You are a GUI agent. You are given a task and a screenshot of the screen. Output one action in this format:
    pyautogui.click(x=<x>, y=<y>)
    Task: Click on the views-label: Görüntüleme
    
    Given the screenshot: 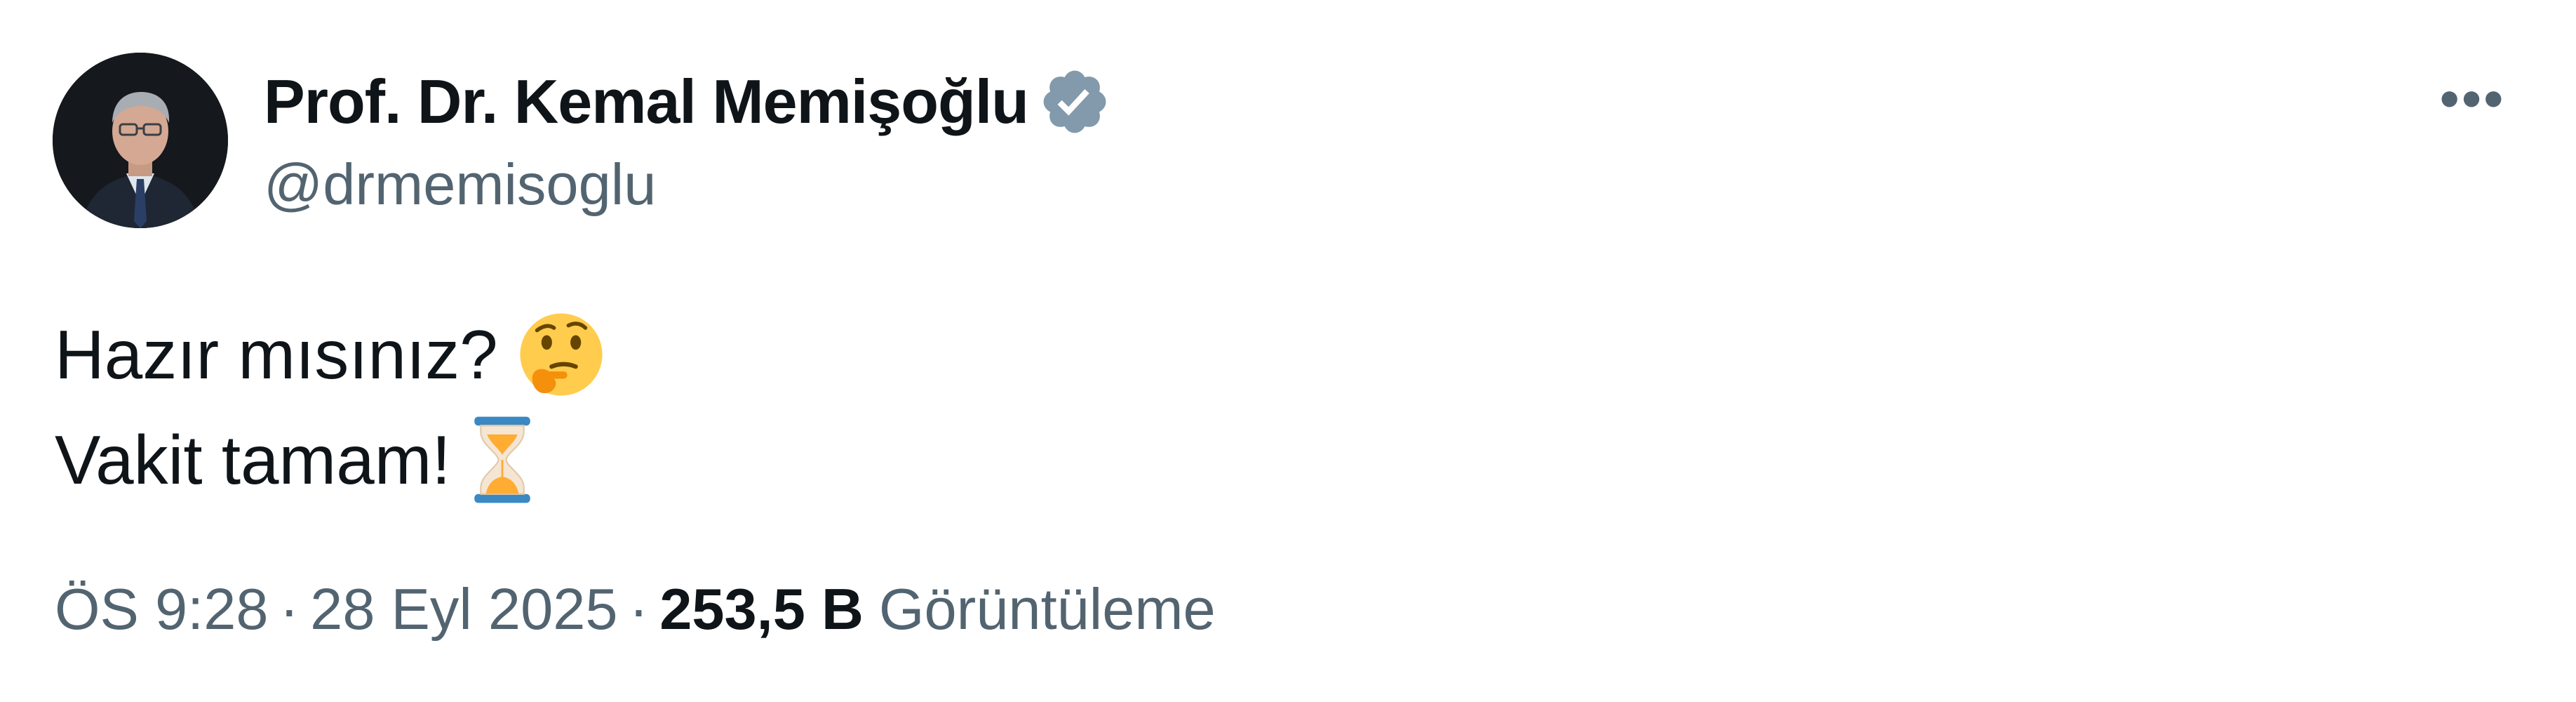 What is the action you would take?
    pyautogui.click(x=1047, y=609)
    